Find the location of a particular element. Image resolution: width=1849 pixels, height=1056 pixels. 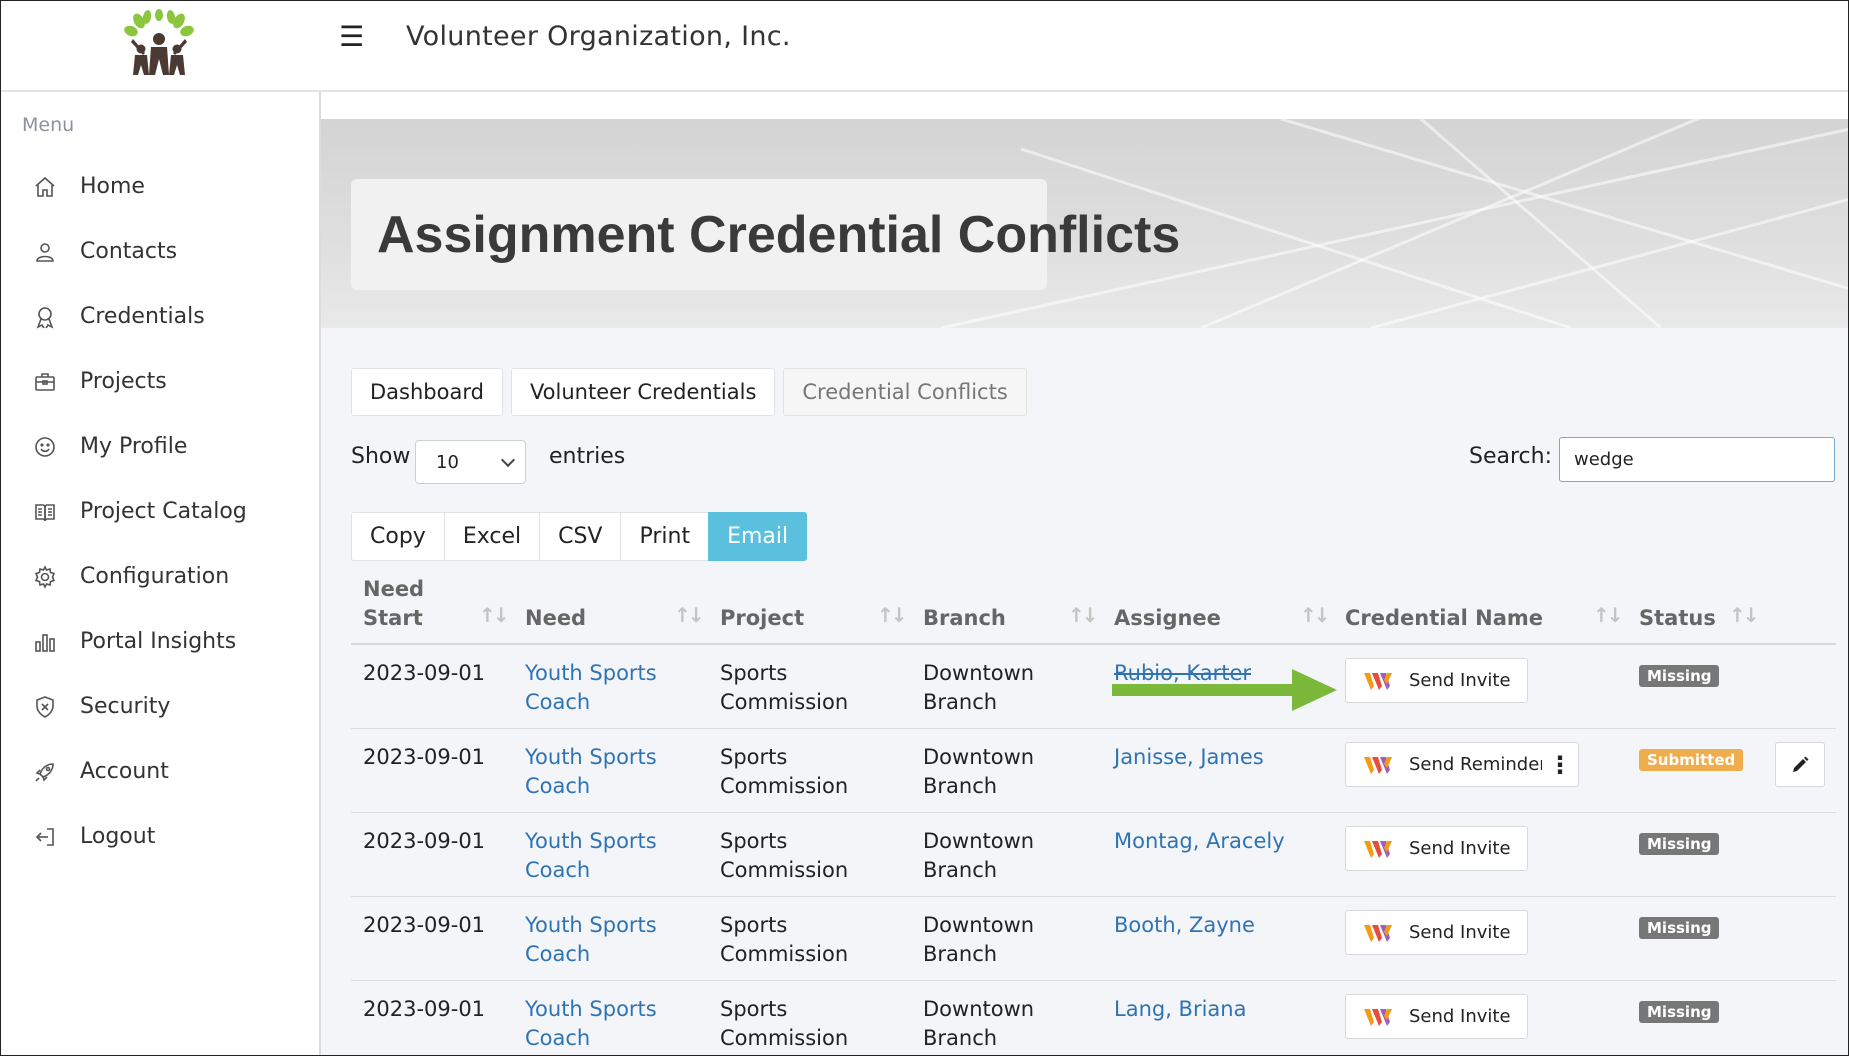

sidebar-item-my-profile: My Profile is located at coordinates (160, 446).